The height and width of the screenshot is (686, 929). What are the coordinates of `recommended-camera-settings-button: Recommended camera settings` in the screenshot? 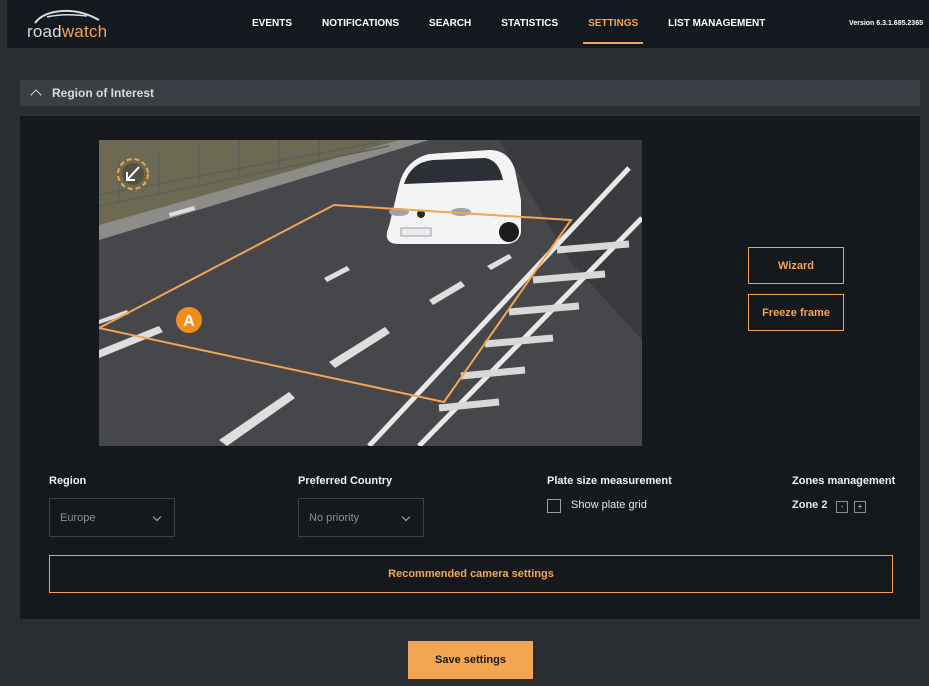 It's located at (471, 574).